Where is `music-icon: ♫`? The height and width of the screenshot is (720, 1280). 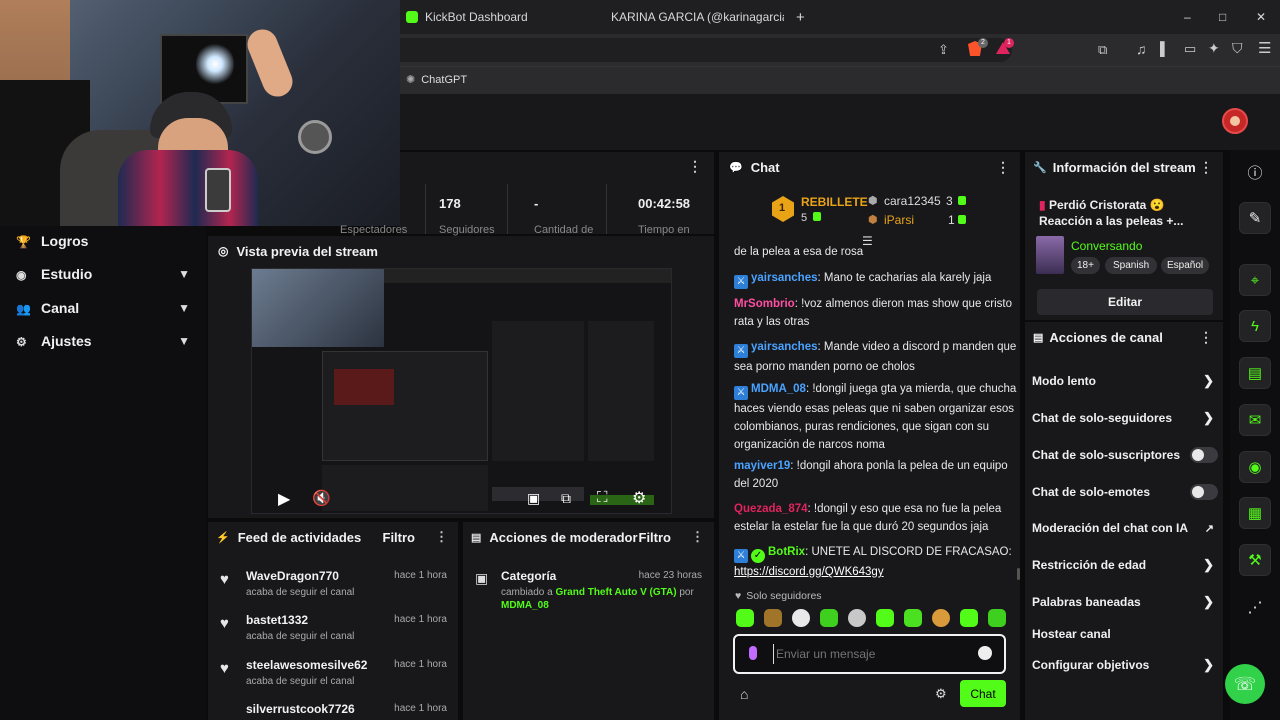
music-icon: ♫ is located at coordinates (1141, 49).